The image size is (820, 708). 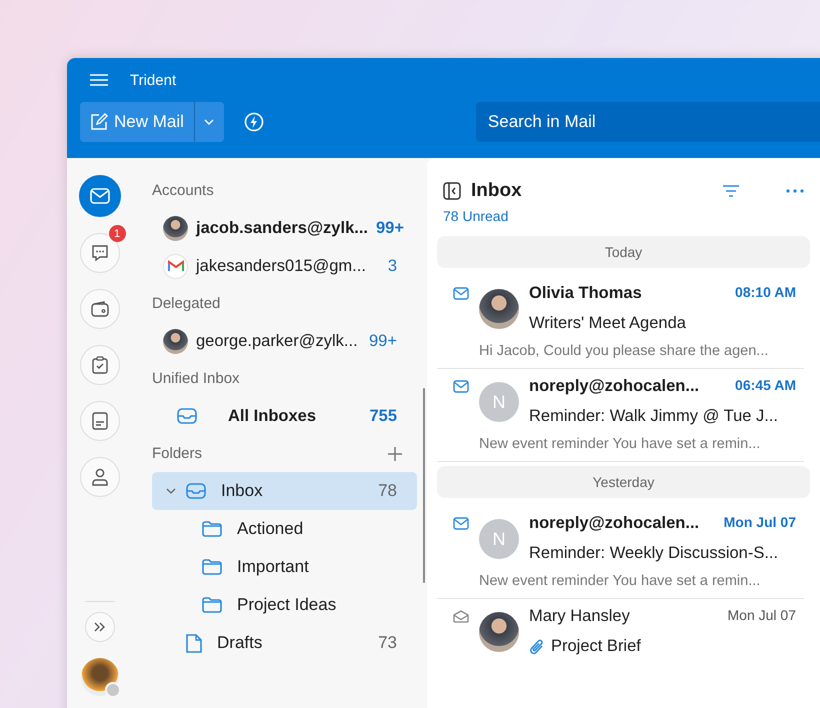 What do you see at coordinates (284, 605) in the screenshot?
I see `folder-item: Project Ideas` at bounding box center [284, 605].